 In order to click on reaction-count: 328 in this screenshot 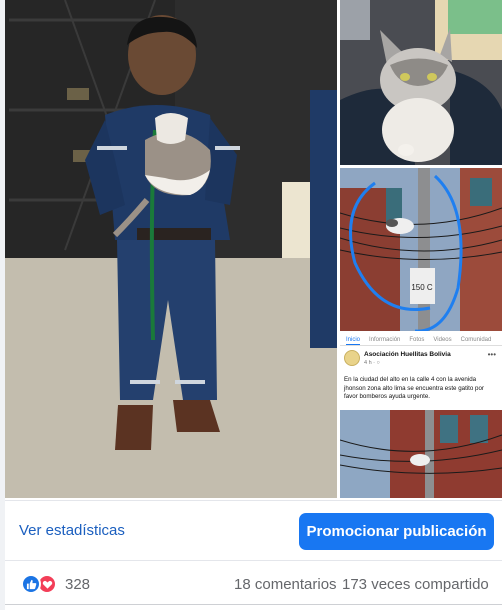, I will do `click(77, 584)`.